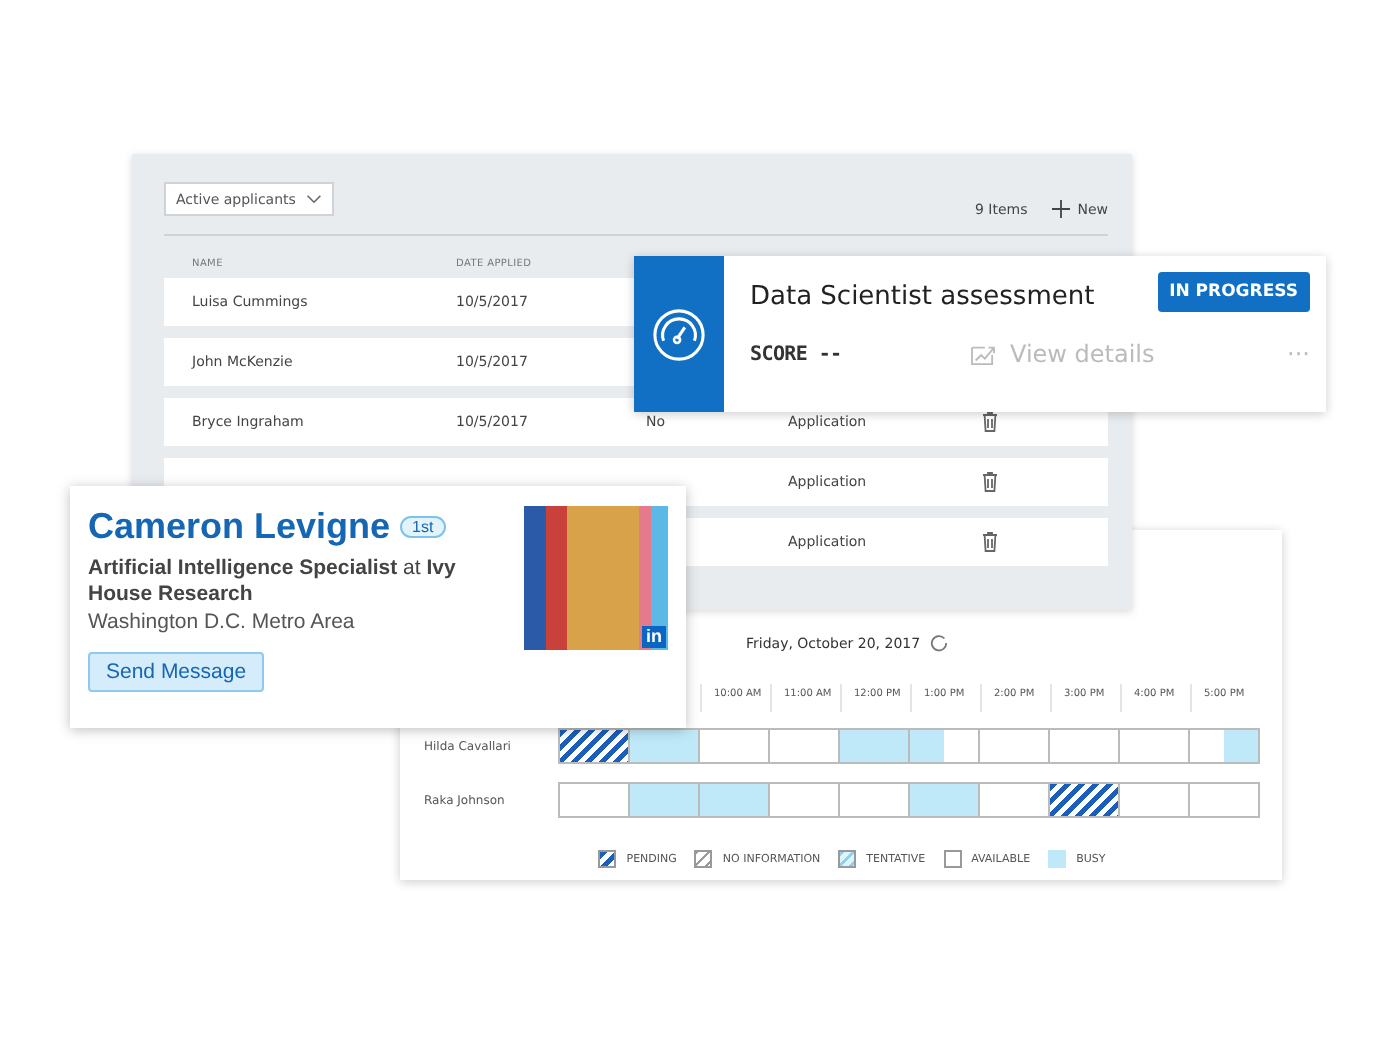  Describe the element at coordinates (654, 637) in the screenshot. I see `network-badge: in` at that location.